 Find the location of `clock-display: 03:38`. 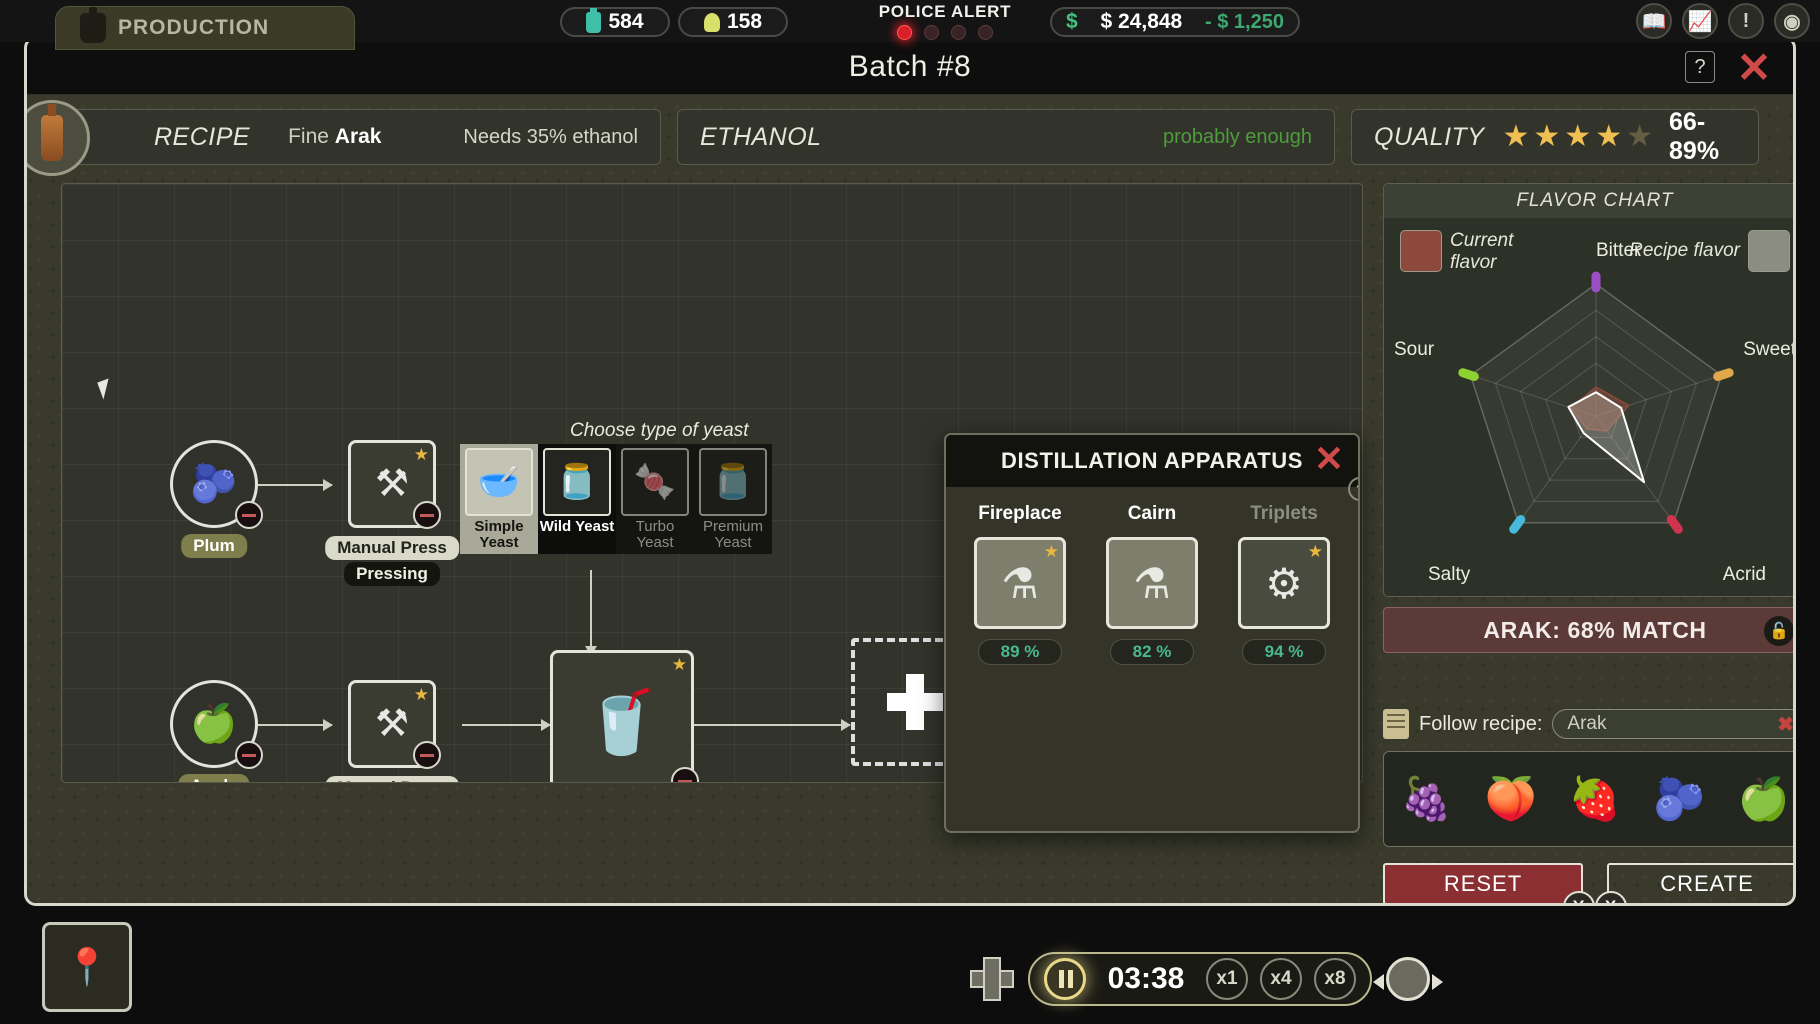

clock-display: 03:38 is located at coordinates (1146, 978).